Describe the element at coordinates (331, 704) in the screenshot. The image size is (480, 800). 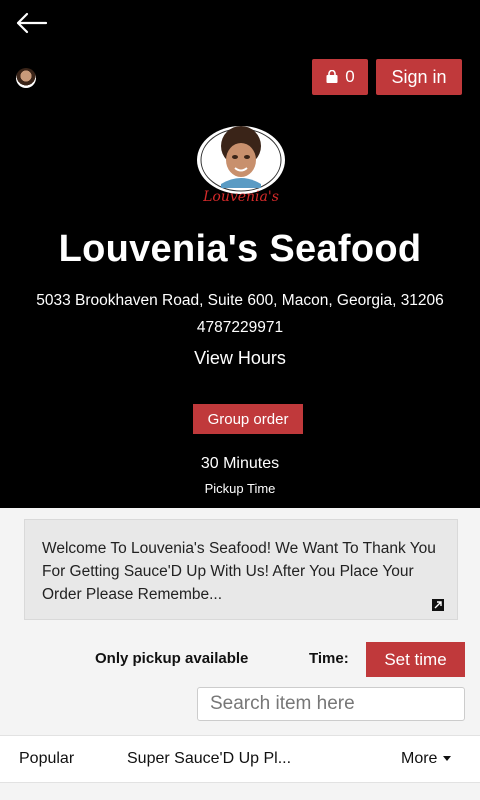
I see `search-input` at that location.